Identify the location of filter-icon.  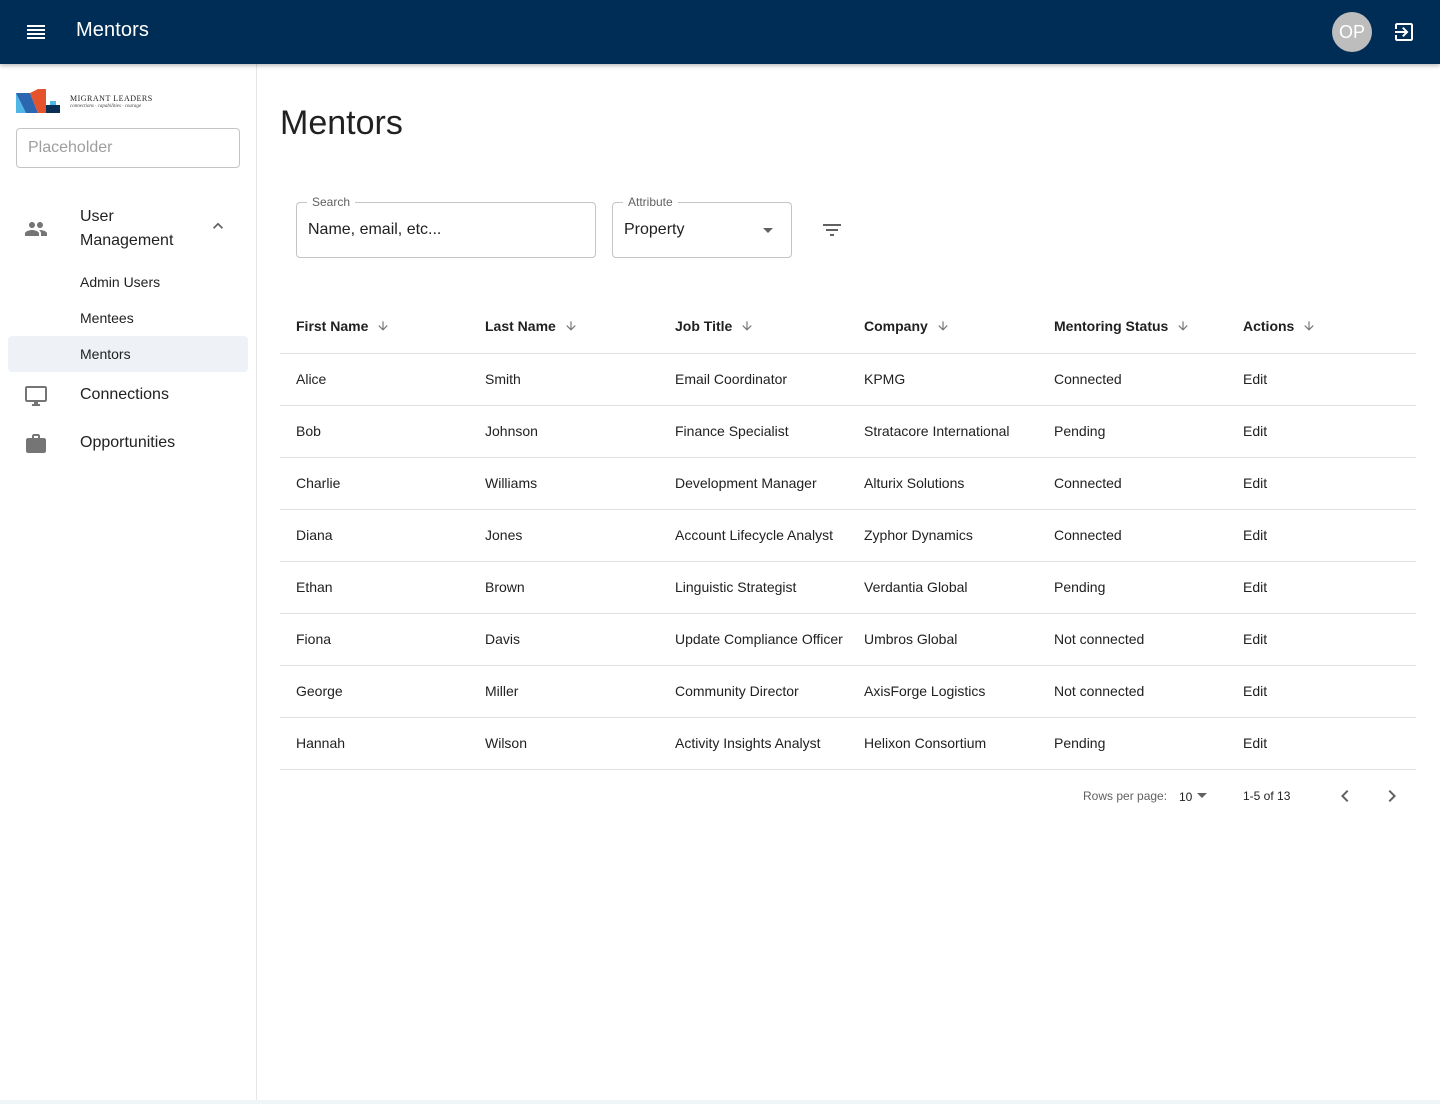
(832, 230).